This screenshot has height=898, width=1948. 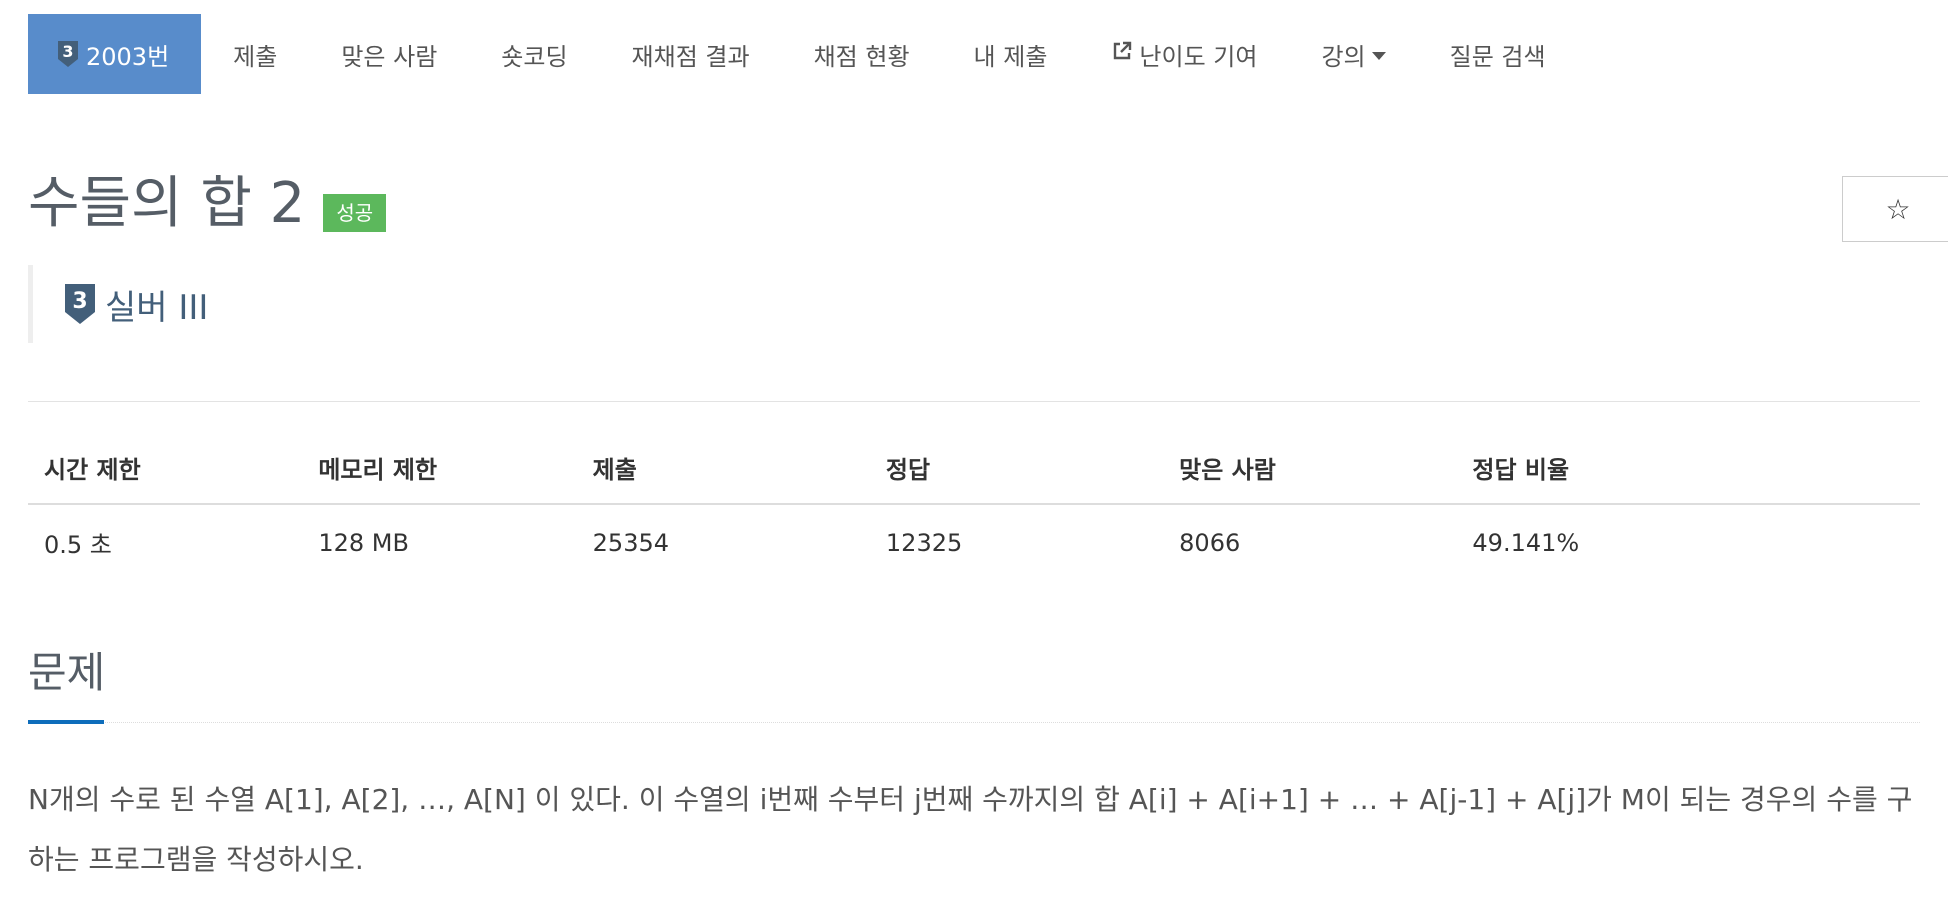 What do you see at coordinates (691, 54) in the screenshot?
I see `tab-rejudge-results: 재채점 결과` at bounding box center [691, 54].